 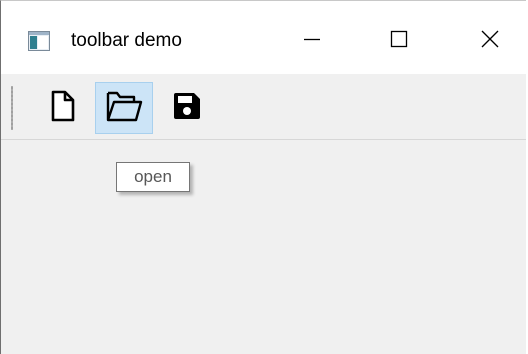 What do you see at coordinates (39, 41) in the screenshot?
I see `window-app-icon` at bounding box center [39, 41].